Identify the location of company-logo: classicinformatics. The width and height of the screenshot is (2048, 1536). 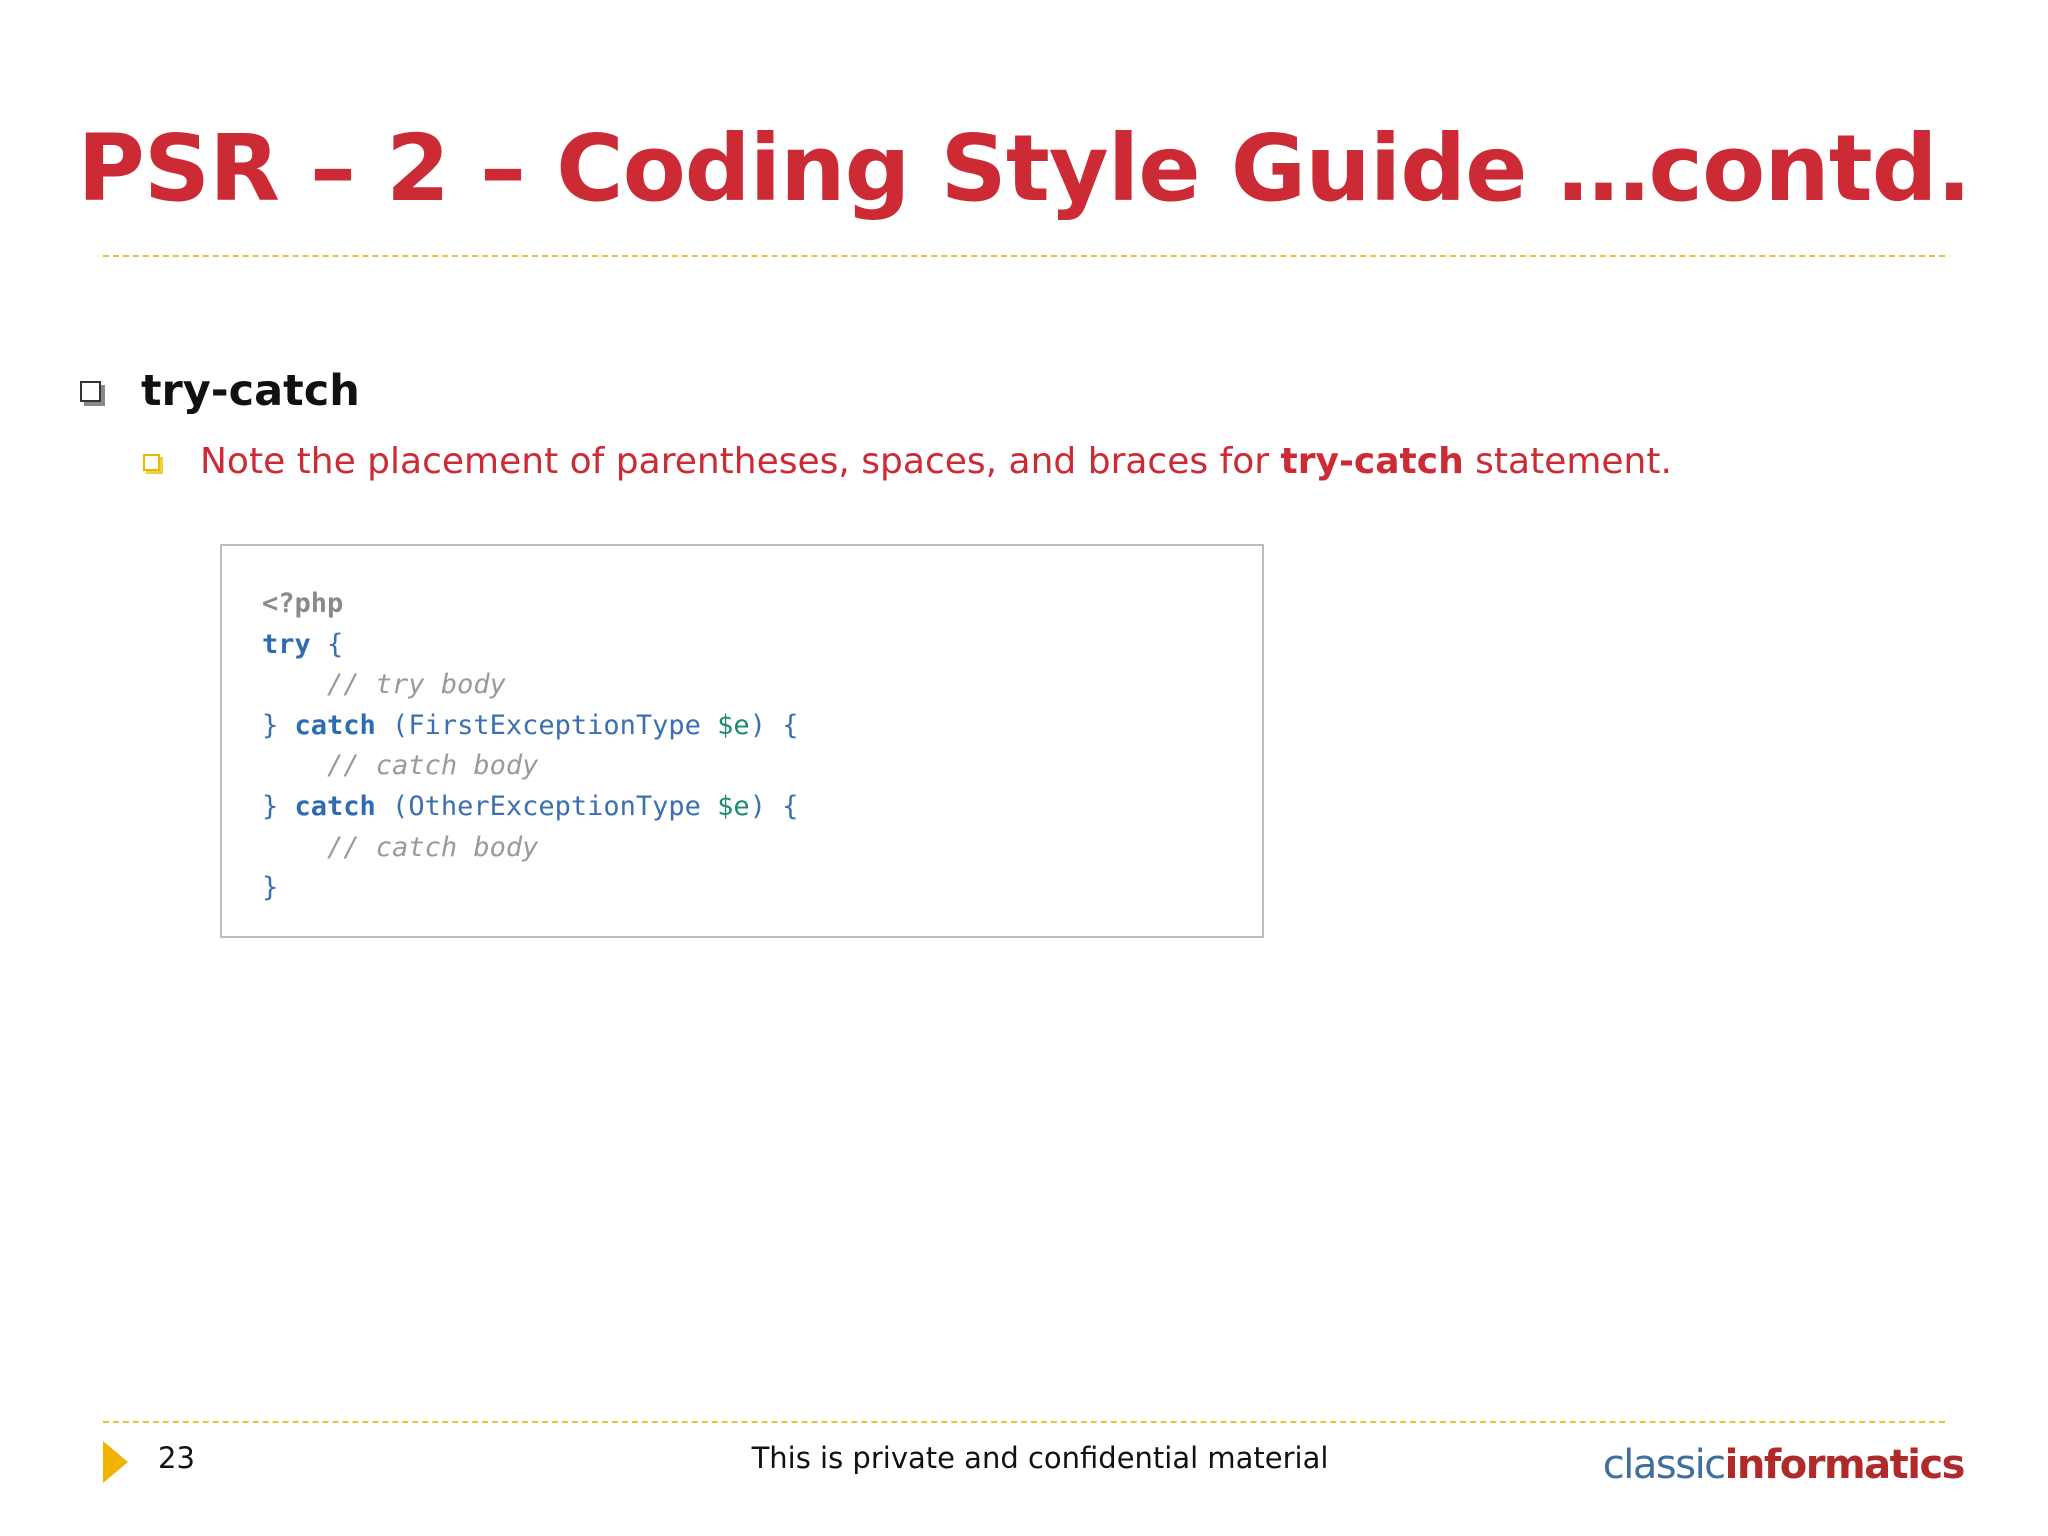
(1784, 1465).